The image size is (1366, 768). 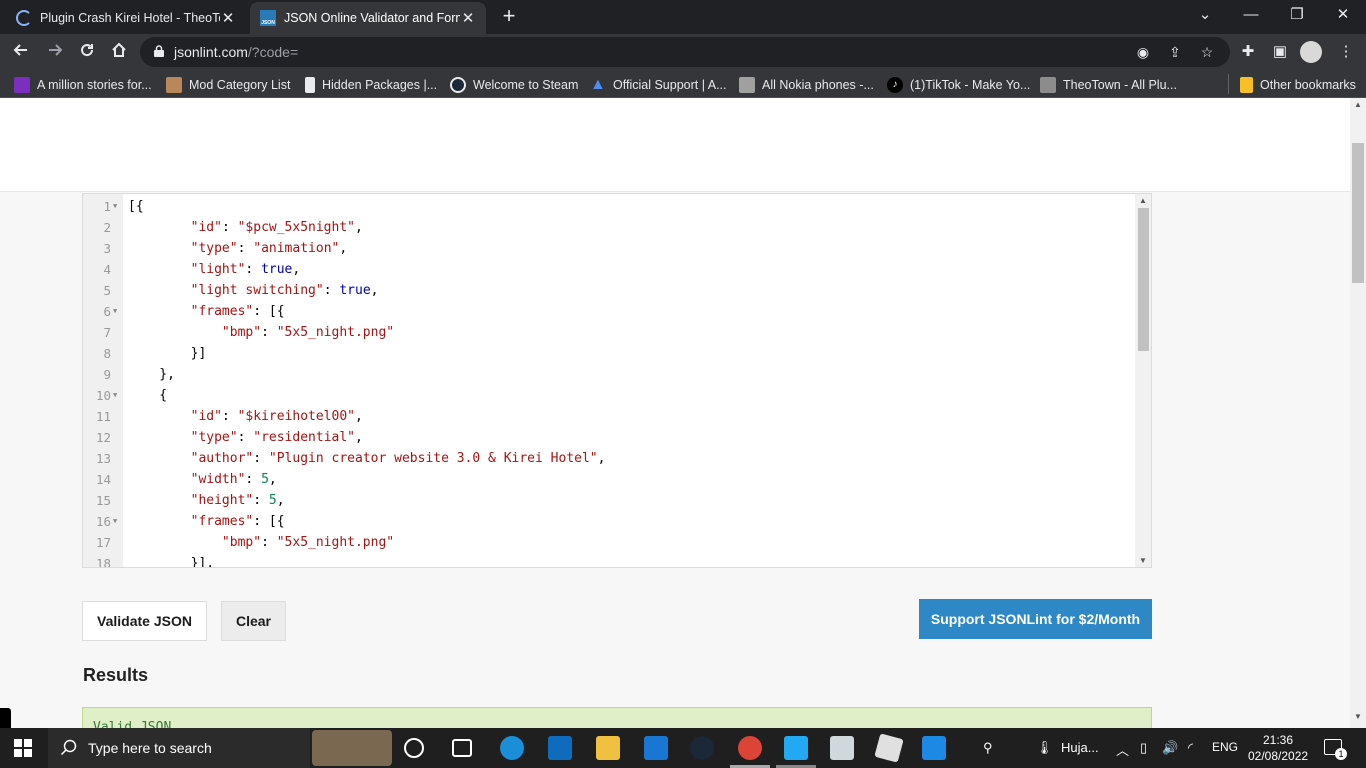 I want to click on back-icon, so click(x=21, y=52).